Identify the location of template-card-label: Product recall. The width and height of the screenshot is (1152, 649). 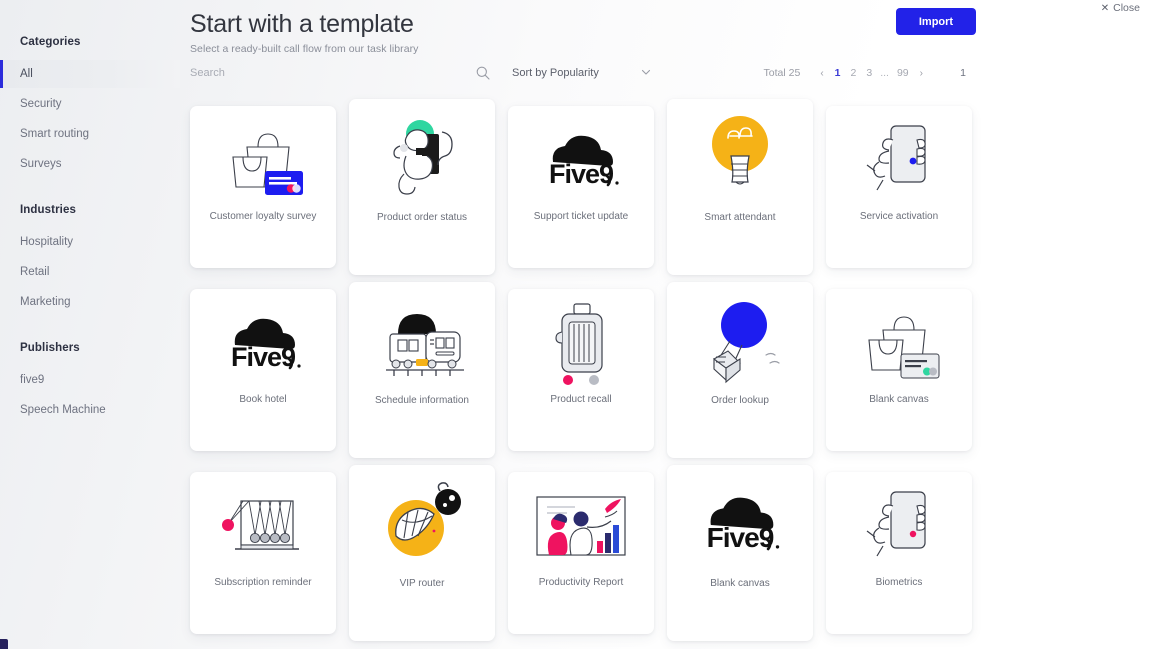
(581, 399).